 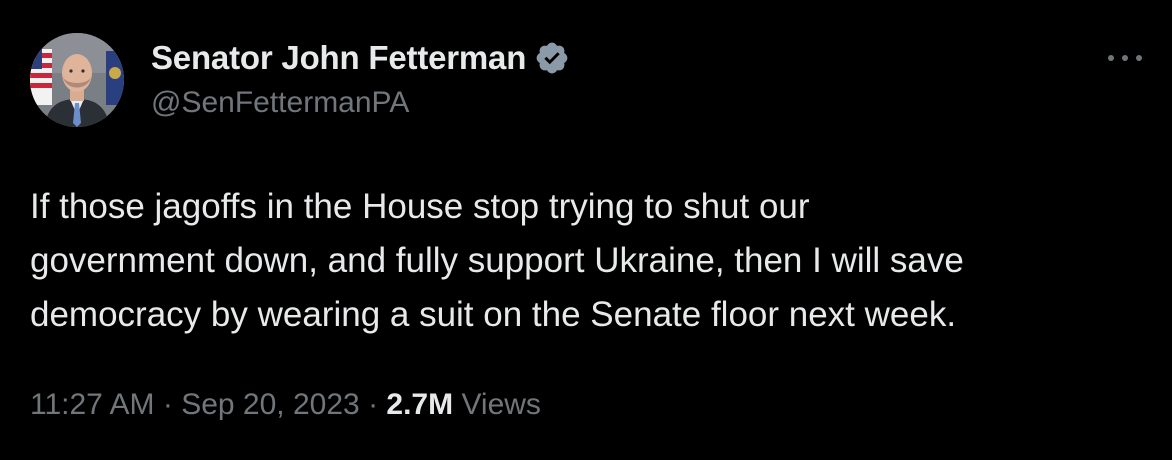 I want to click on avatar, so click(x=77, y=80).